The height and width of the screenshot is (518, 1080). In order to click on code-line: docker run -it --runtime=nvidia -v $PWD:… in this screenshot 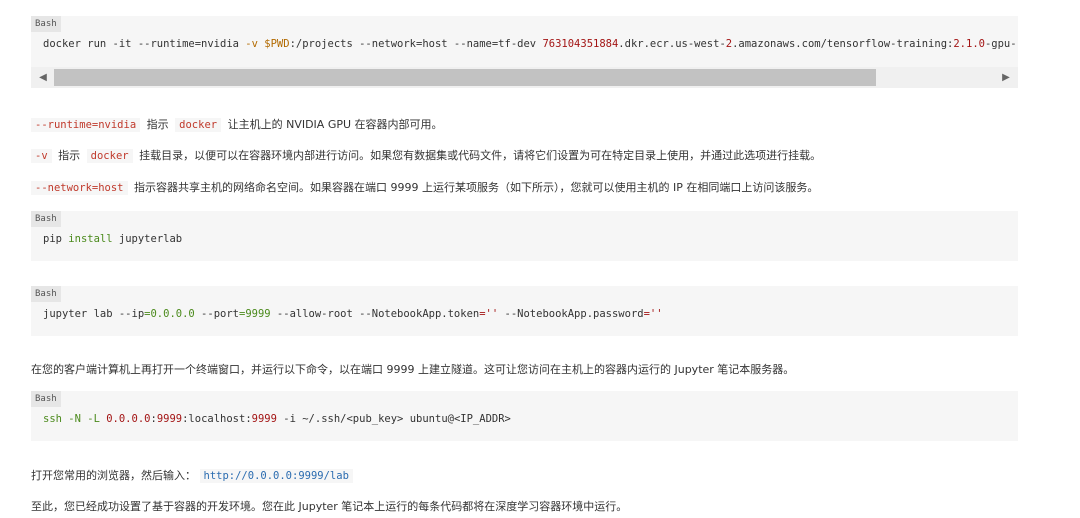, I will do `click(530, 44)`.